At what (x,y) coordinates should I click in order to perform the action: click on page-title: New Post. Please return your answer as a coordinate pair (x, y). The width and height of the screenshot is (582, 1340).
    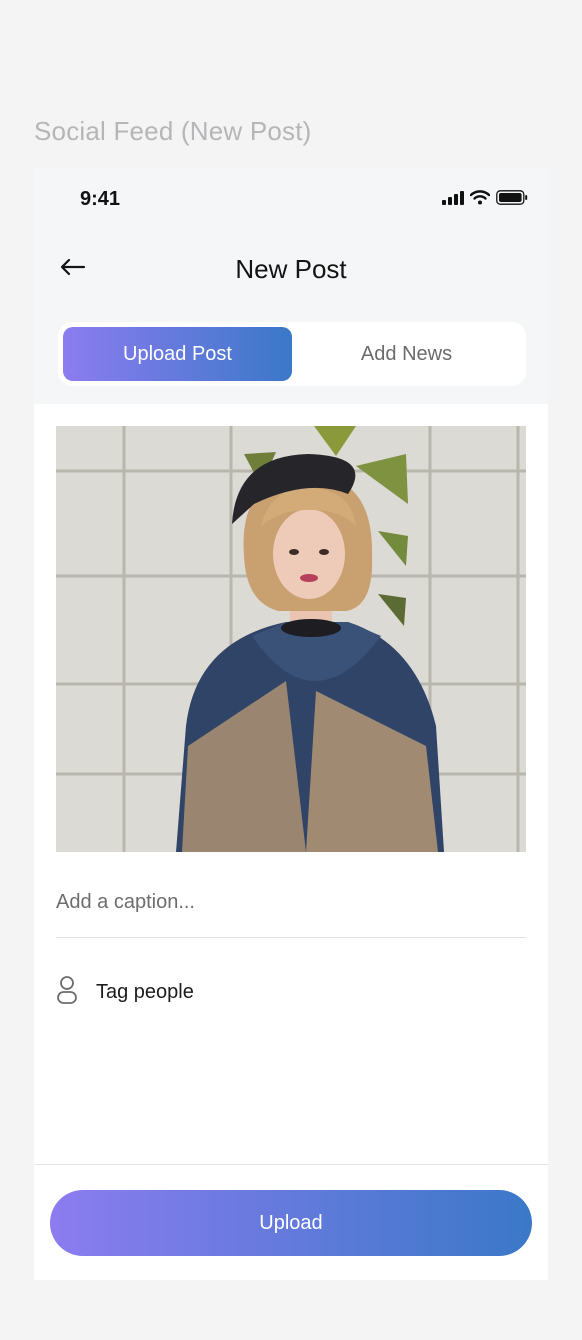
    Looking at the image, I should click on (291, 269).